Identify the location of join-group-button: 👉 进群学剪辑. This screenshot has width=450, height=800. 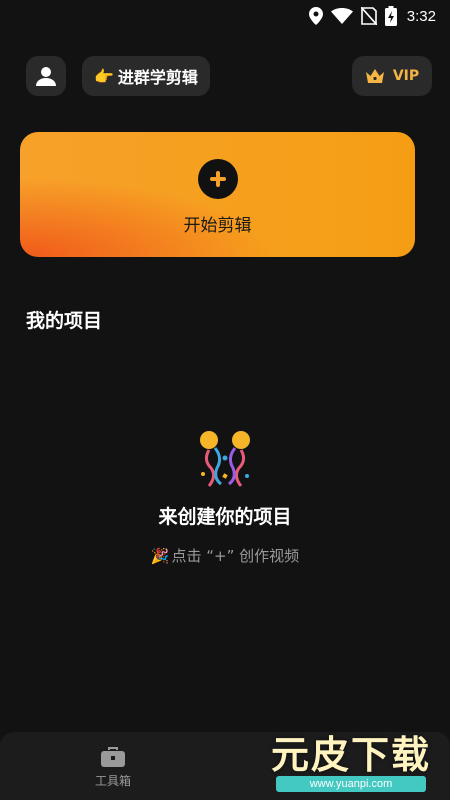
(146, 76).